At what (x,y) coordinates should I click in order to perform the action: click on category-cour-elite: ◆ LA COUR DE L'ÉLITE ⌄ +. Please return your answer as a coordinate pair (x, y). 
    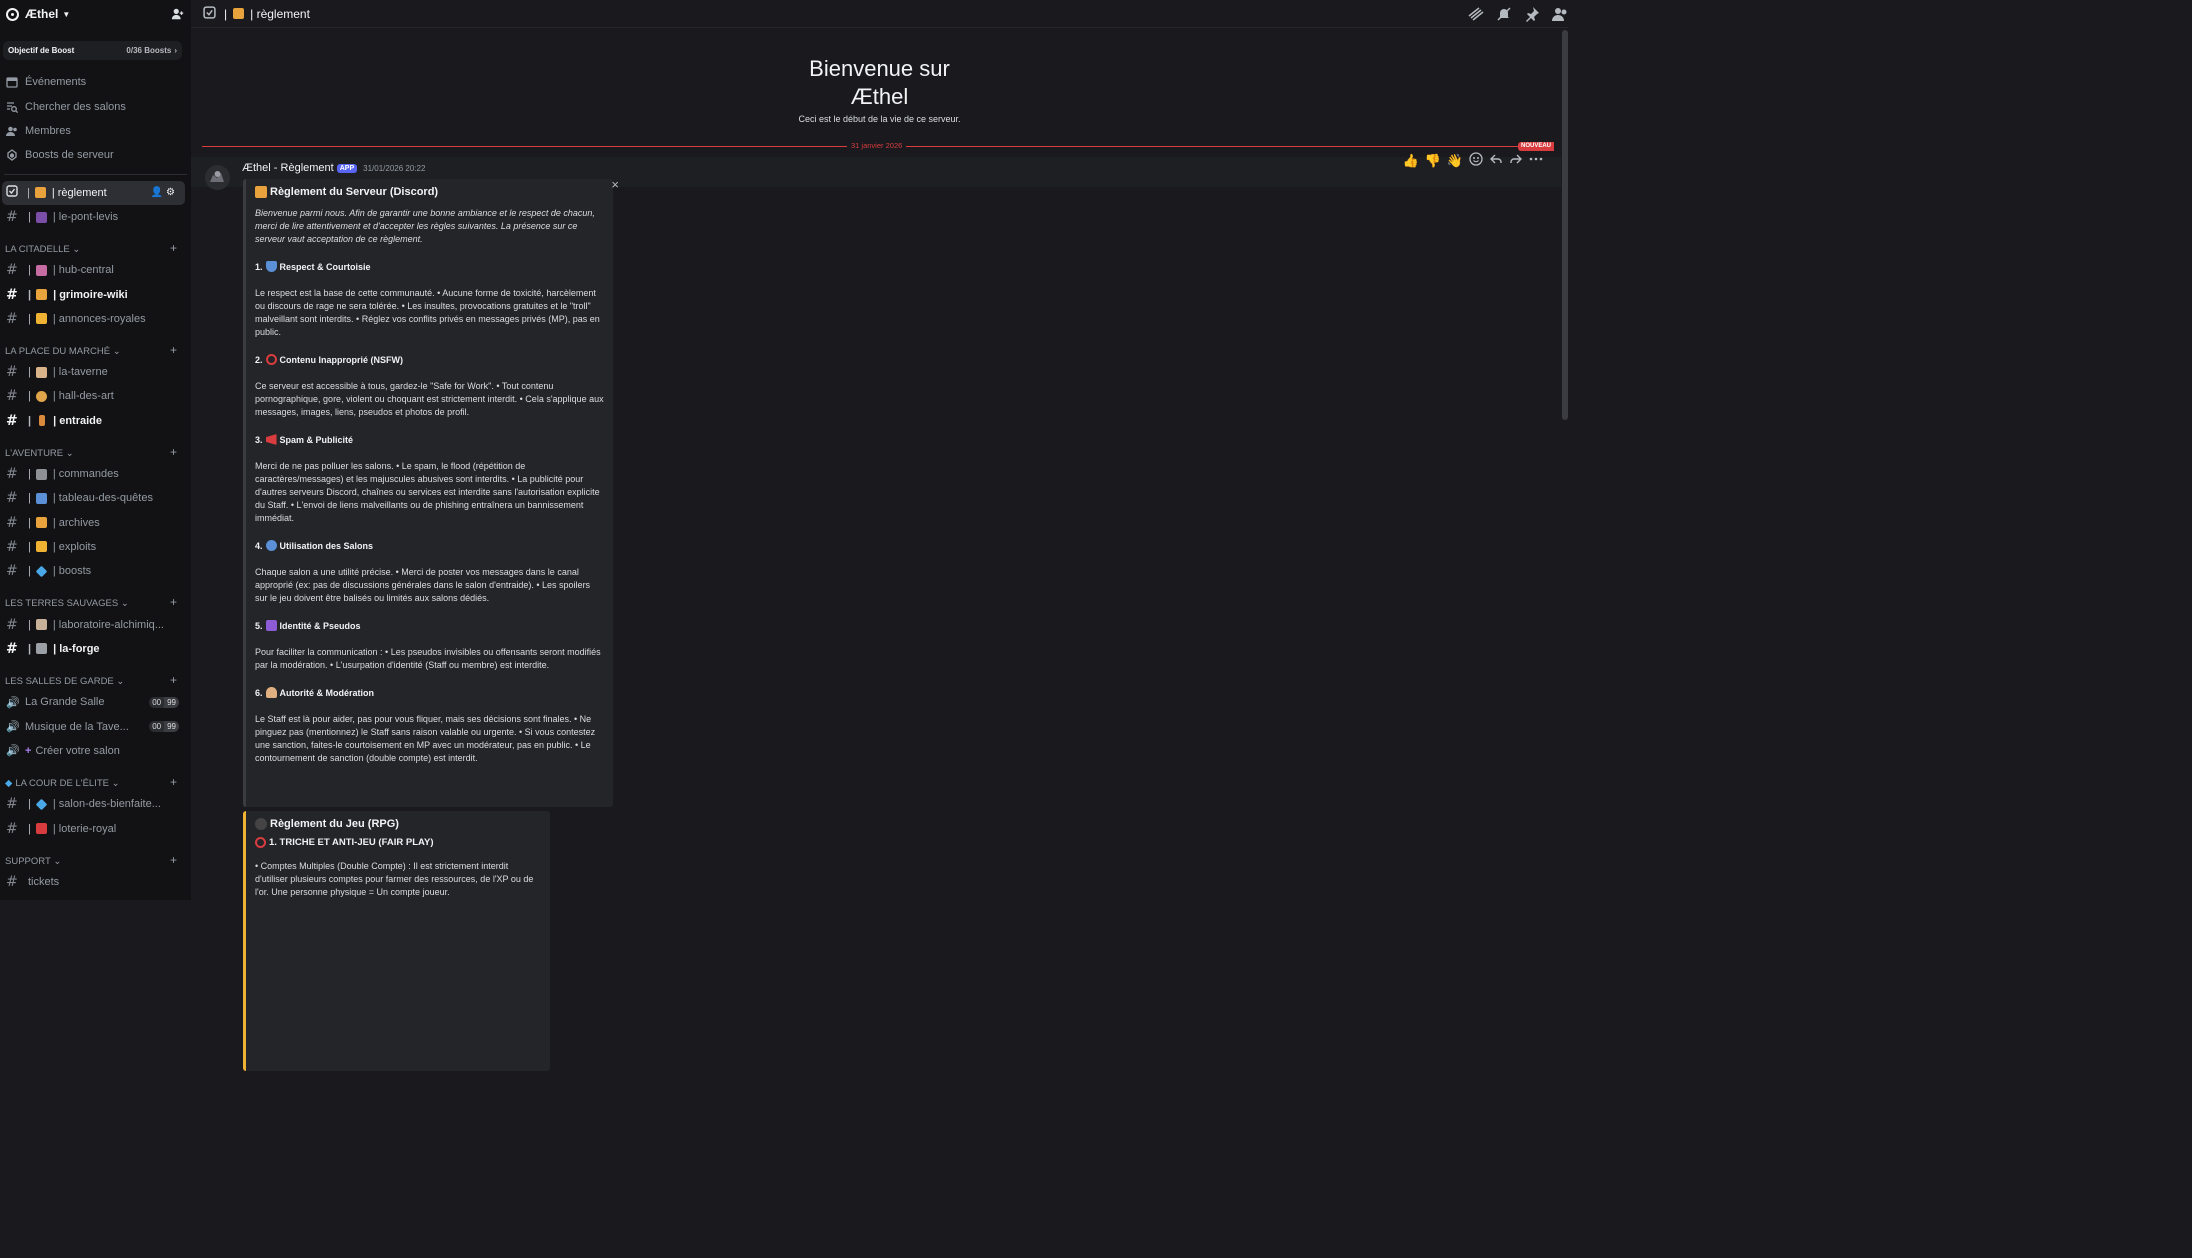
    Looking at the image, I should click on (95, 780).